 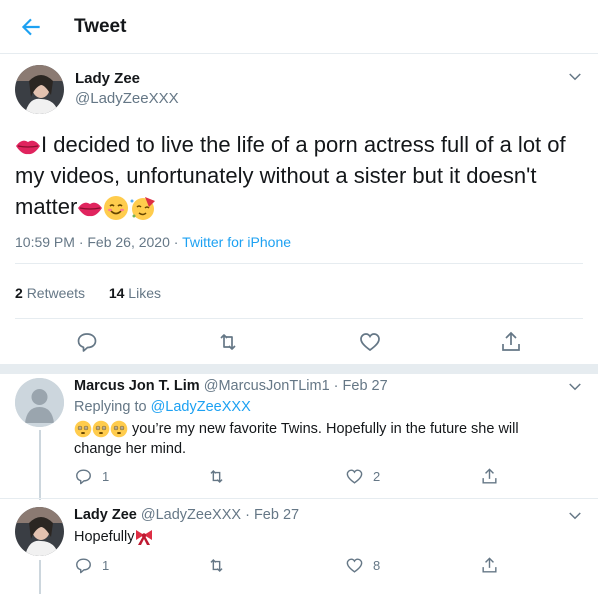 What do you see at coordinates (299, 369) in the screenshot?
I see `section-separator` at bounding box center [299, 369].